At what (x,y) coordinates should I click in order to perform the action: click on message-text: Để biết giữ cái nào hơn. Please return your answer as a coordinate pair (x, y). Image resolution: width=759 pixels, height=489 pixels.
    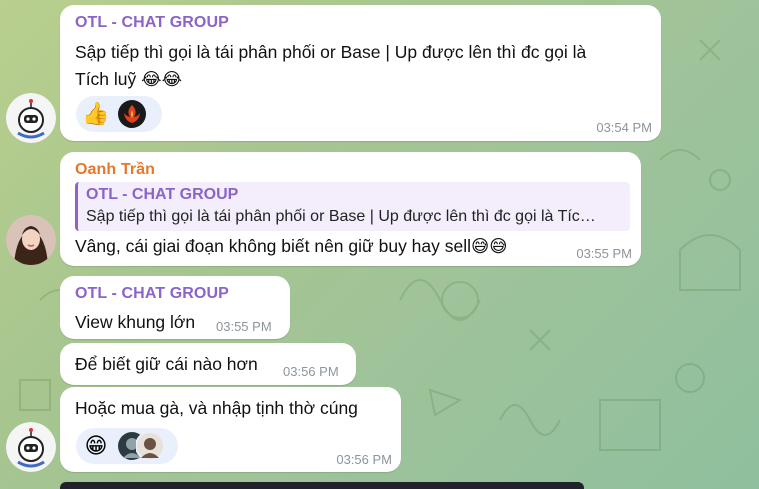
    Looking at the image, I should click on (166, 364).